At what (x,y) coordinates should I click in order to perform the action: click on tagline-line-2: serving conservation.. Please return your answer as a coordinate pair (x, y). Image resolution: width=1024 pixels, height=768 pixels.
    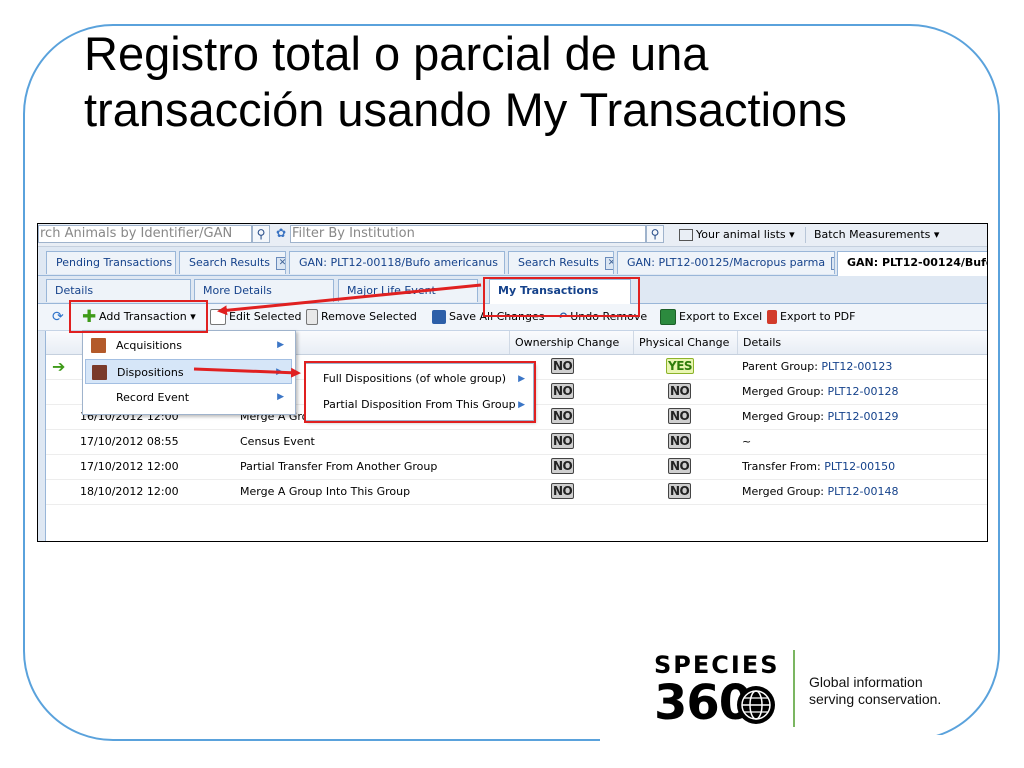
    Looking at the image, I should click on (875, 699).